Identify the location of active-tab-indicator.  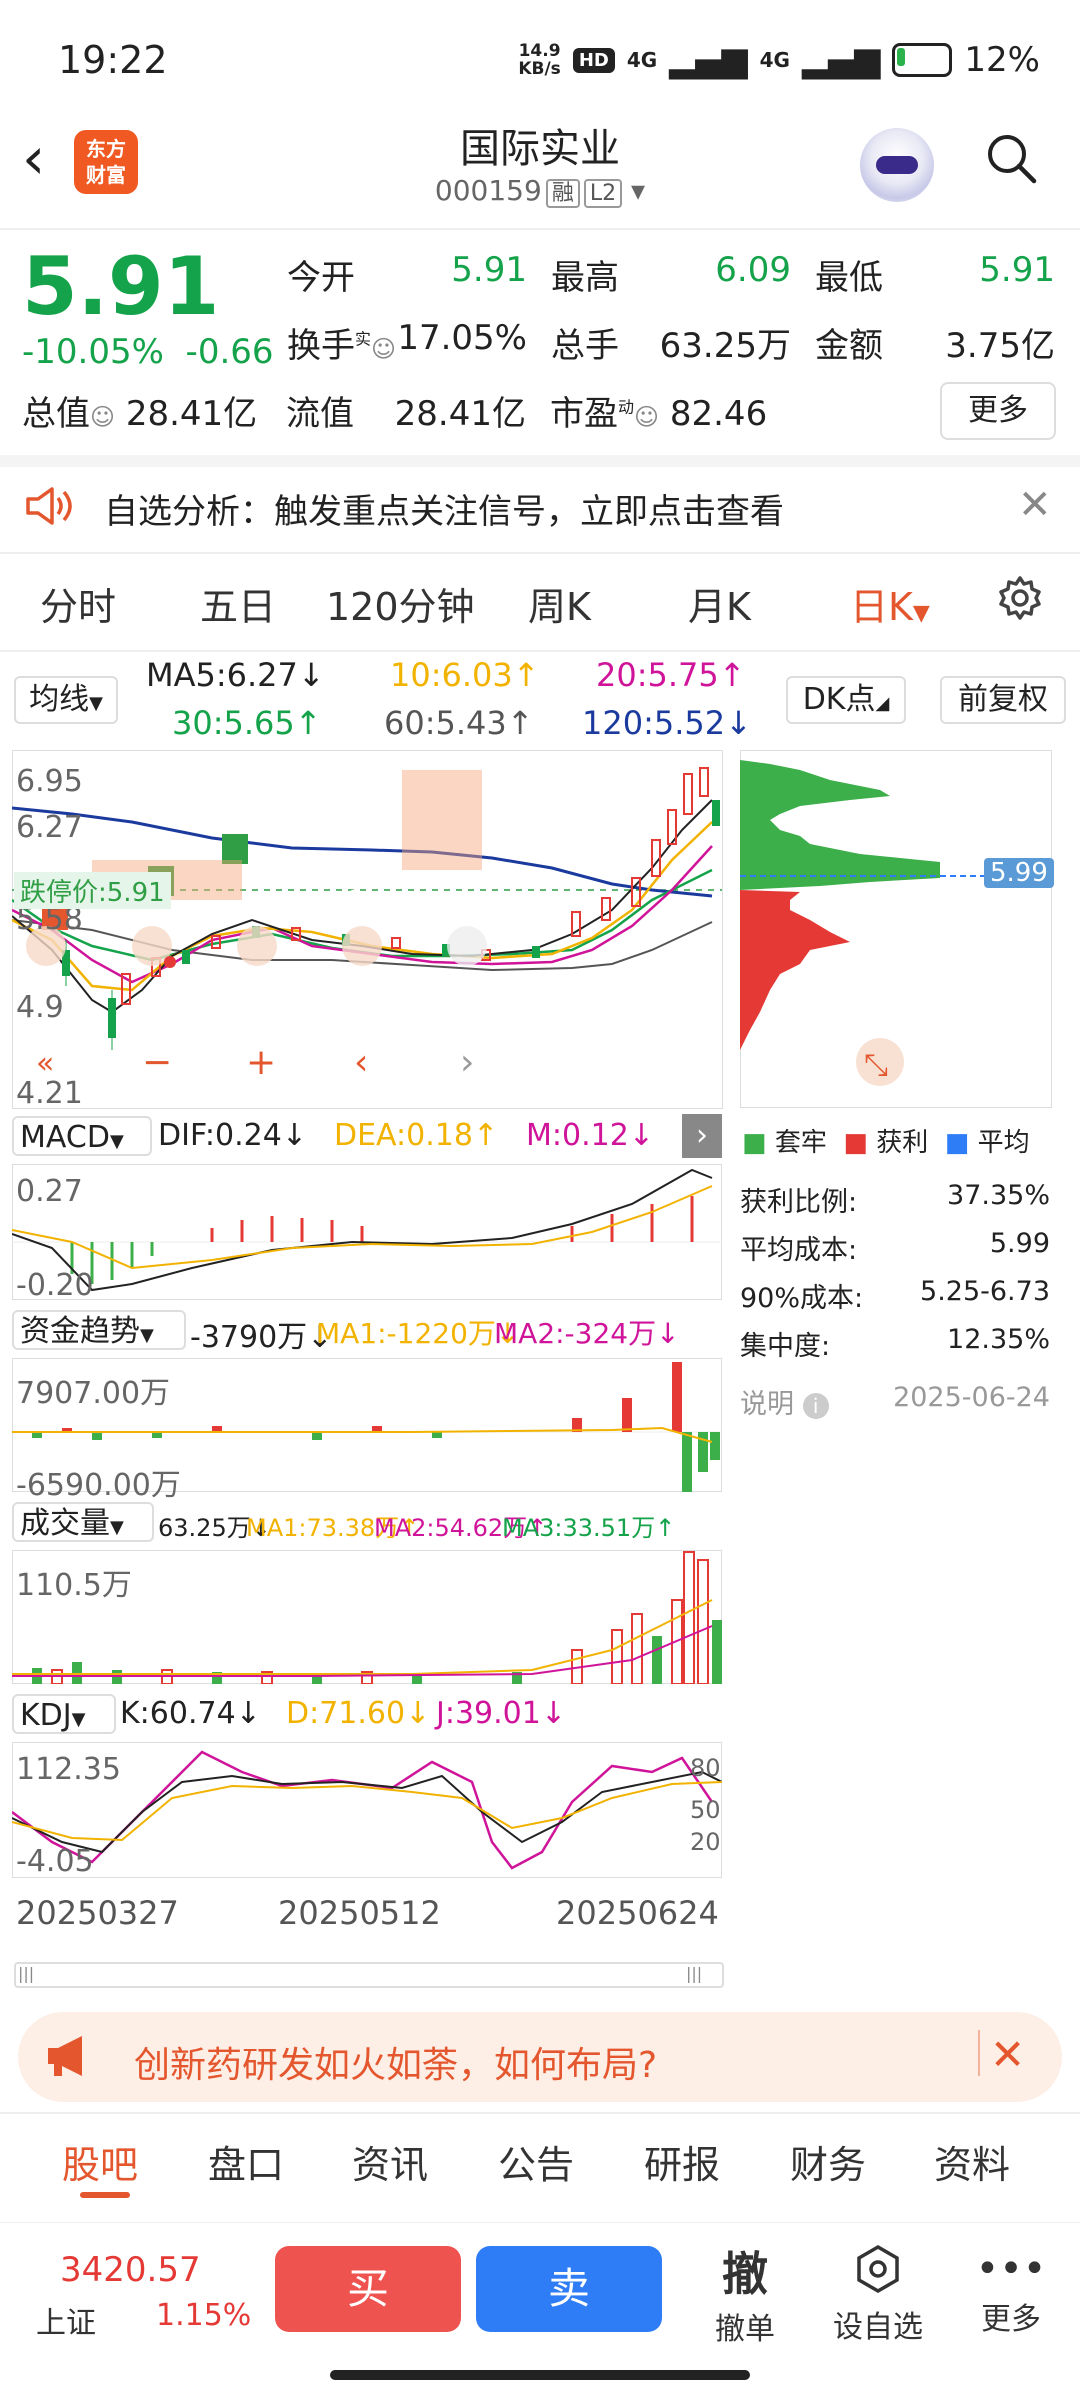
(105, 2195).